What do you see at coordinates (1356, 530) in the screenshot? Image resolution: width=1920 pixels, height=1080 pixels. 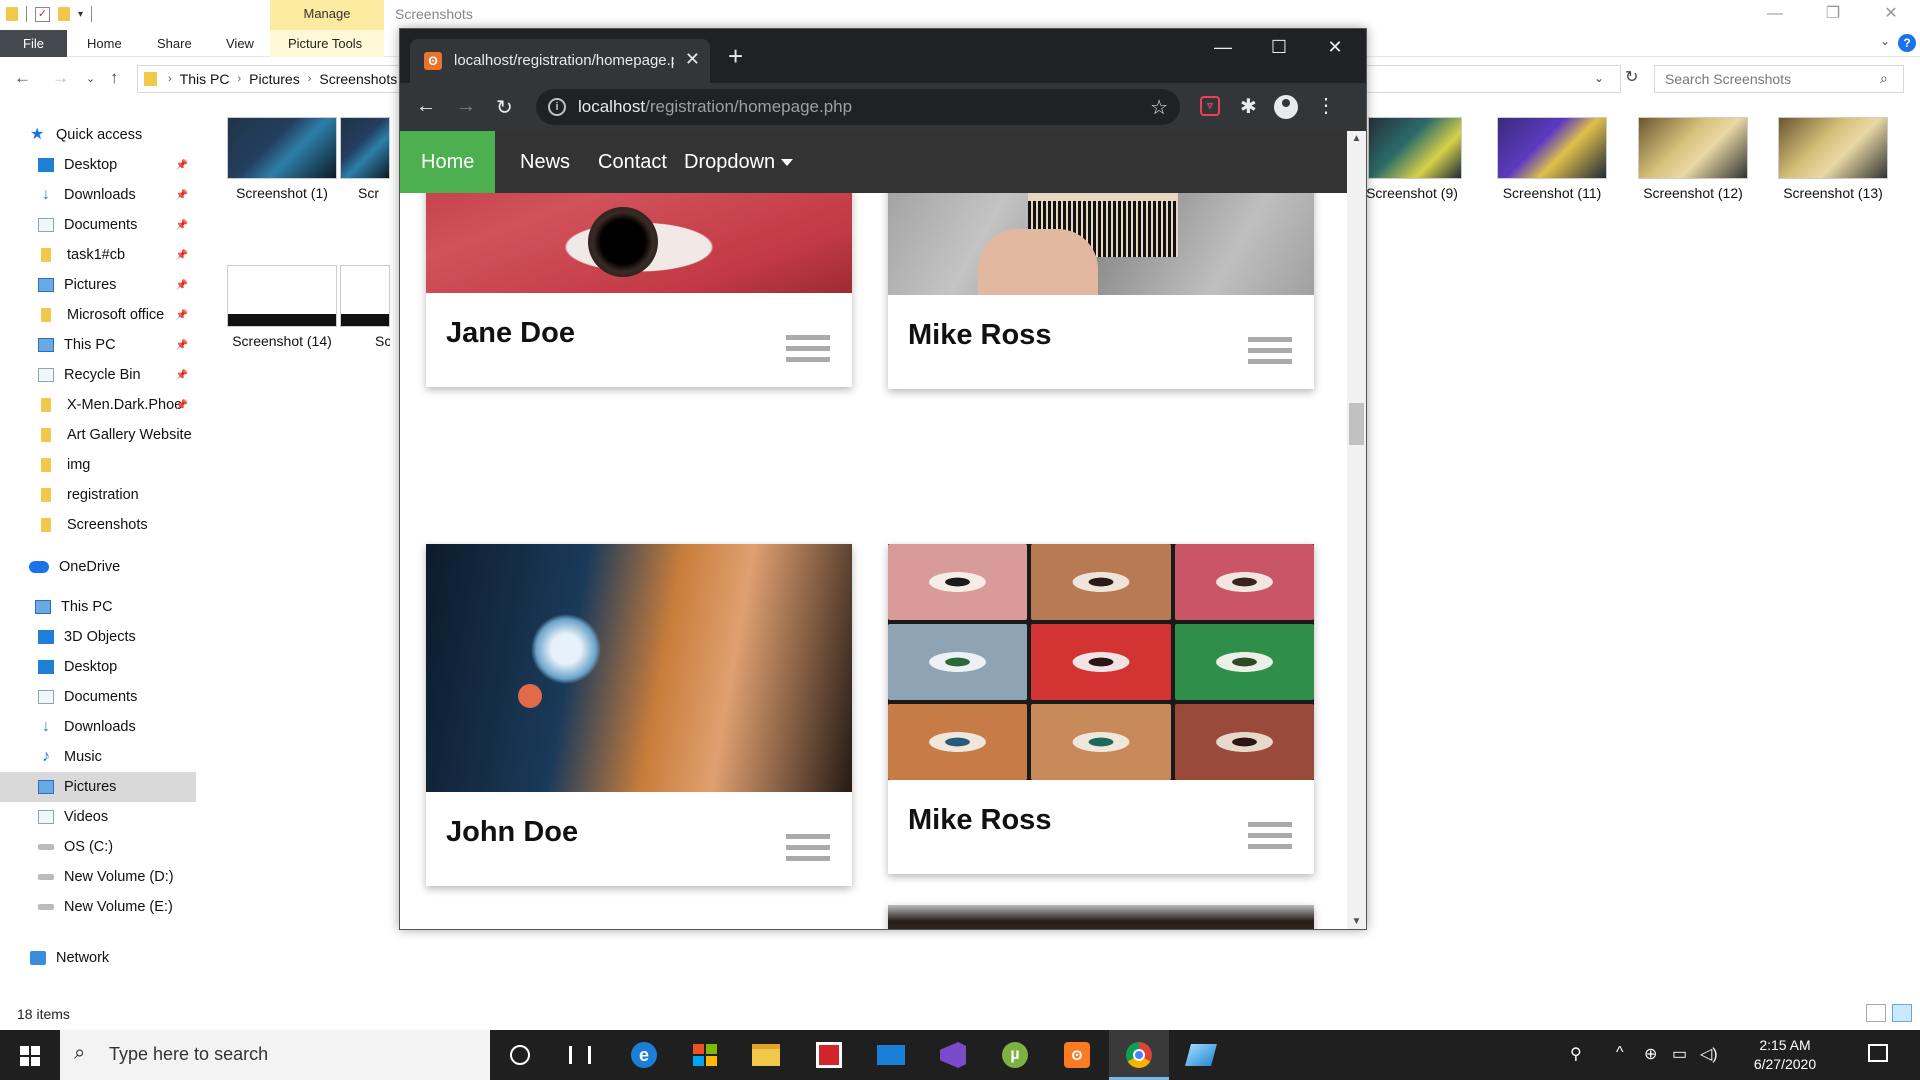 I see `page-scrollbar: ▲ ▼` at bounding box center [1356, 530].